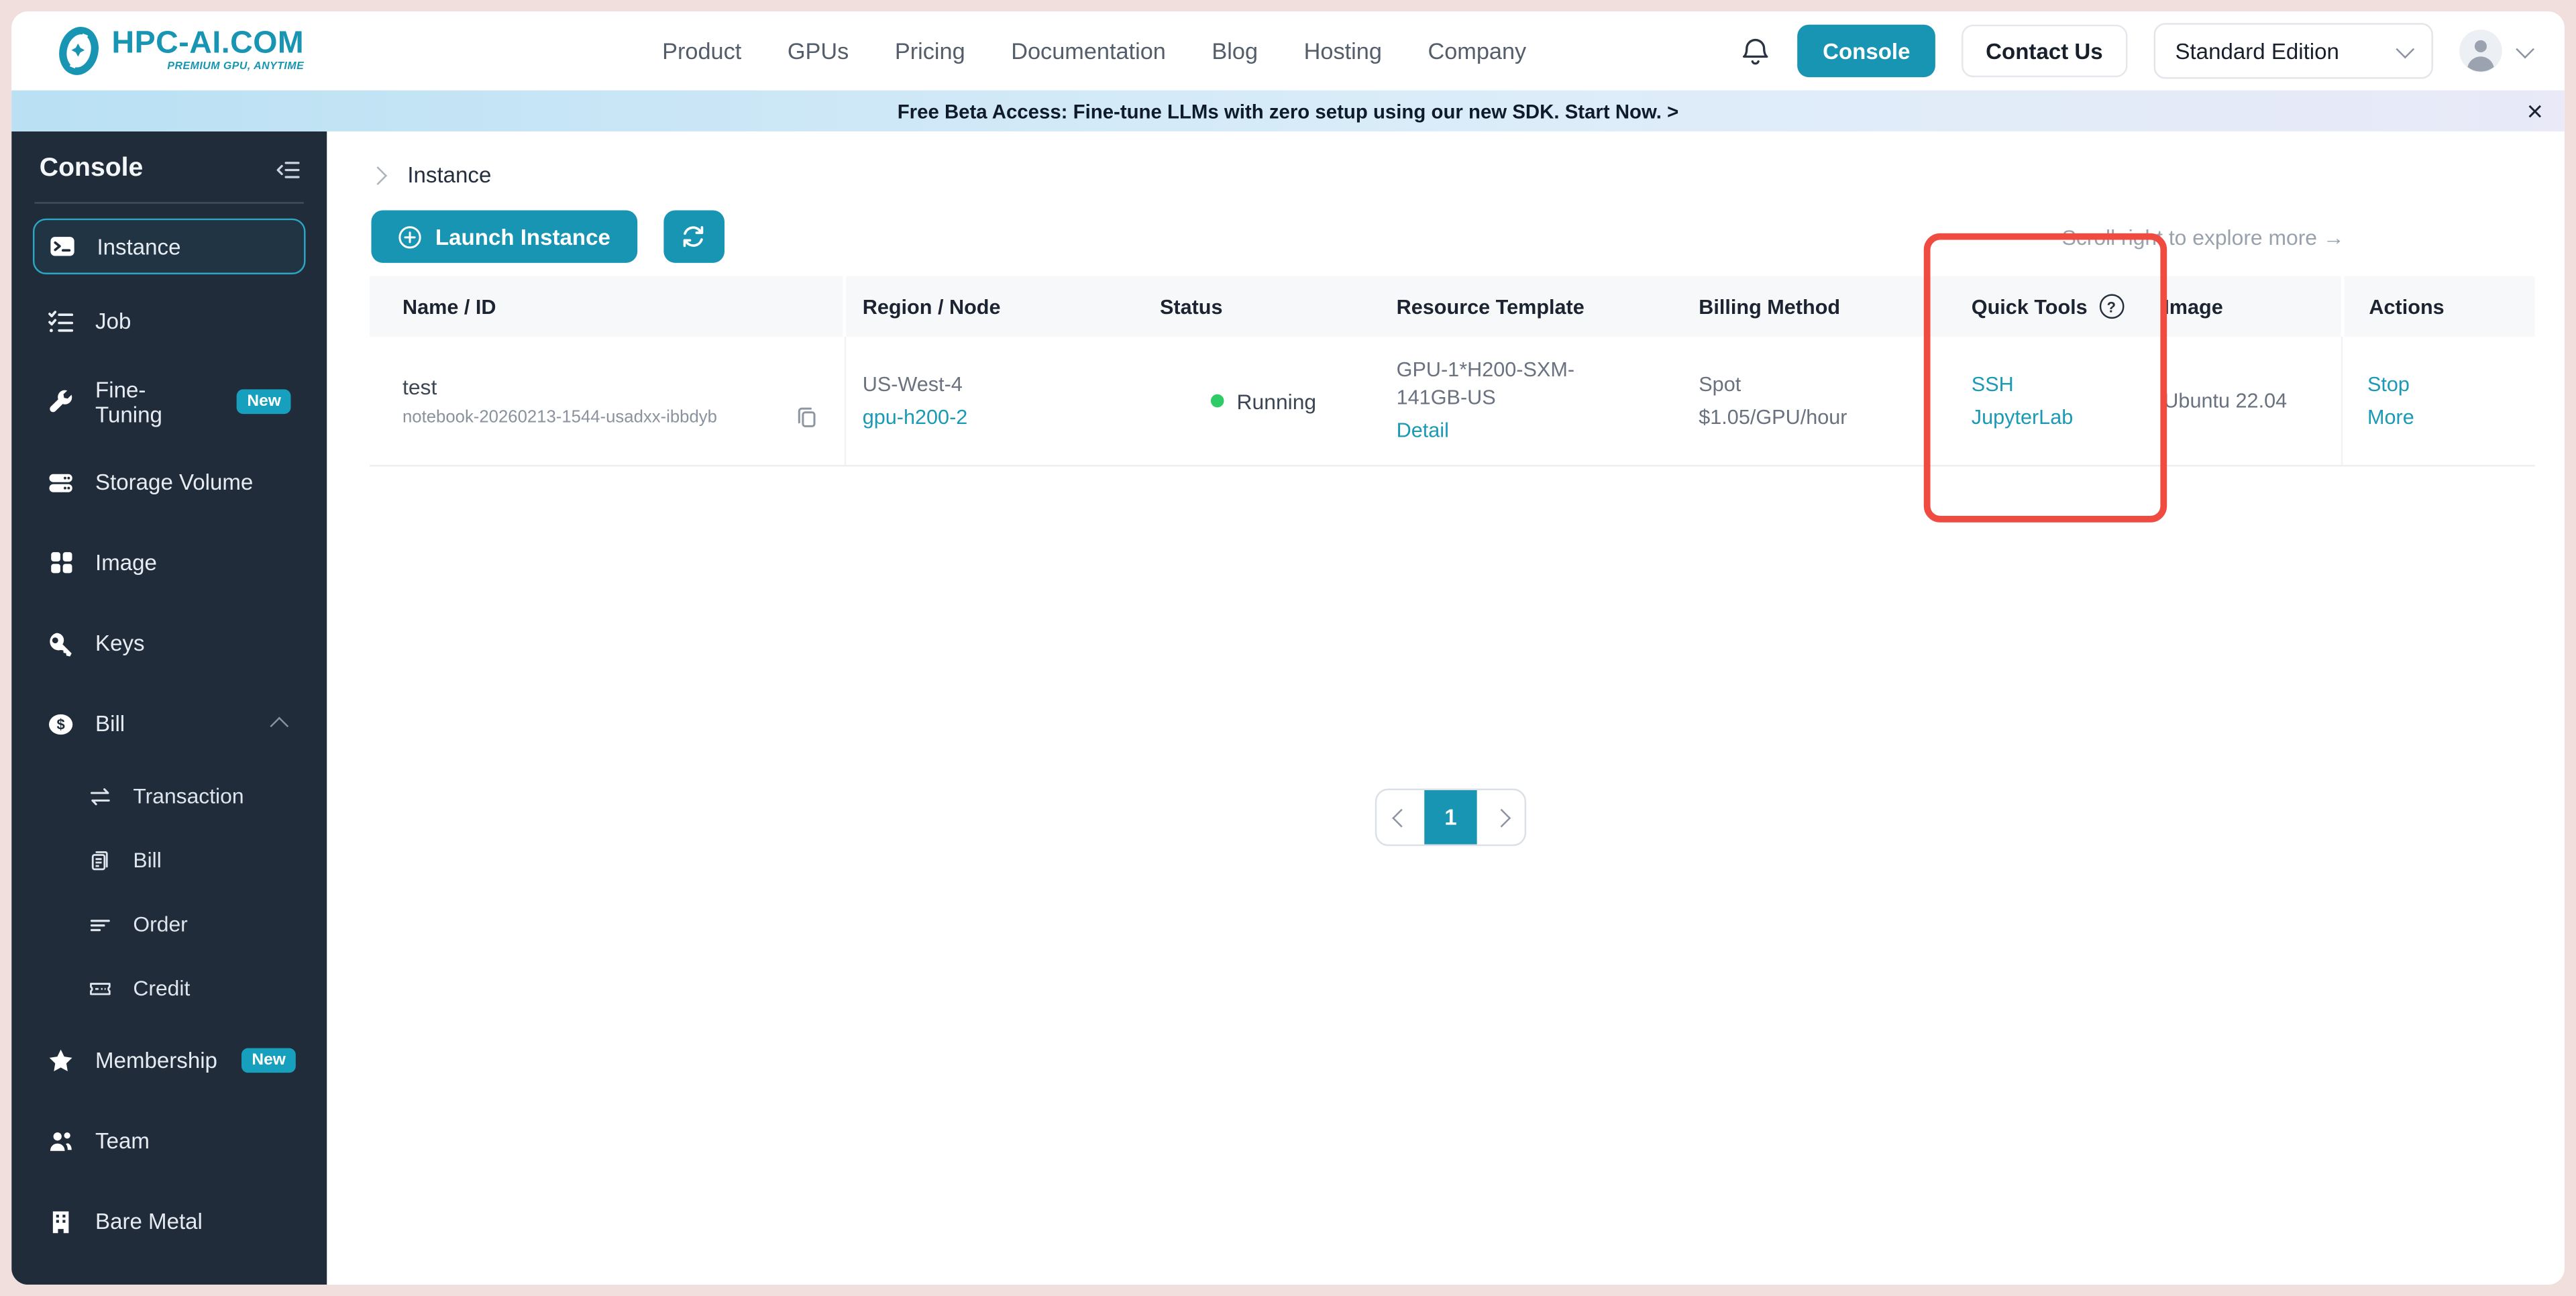 This screenshot has width=2576, height=1296. Describe the element at coordinates (61, 1060) in the screenshot. I see `star-icon` at that location.